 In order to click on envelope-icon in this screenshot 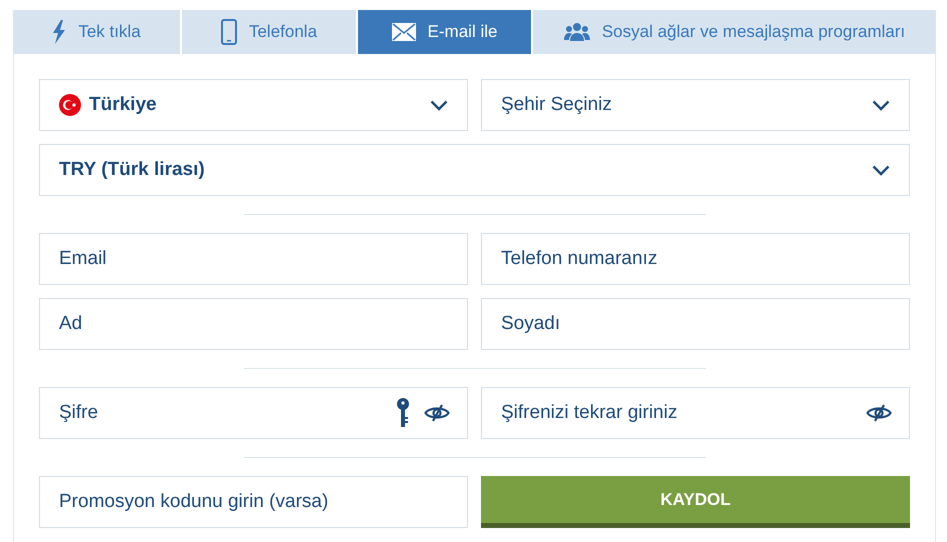, I will do `click(404, 32)`.